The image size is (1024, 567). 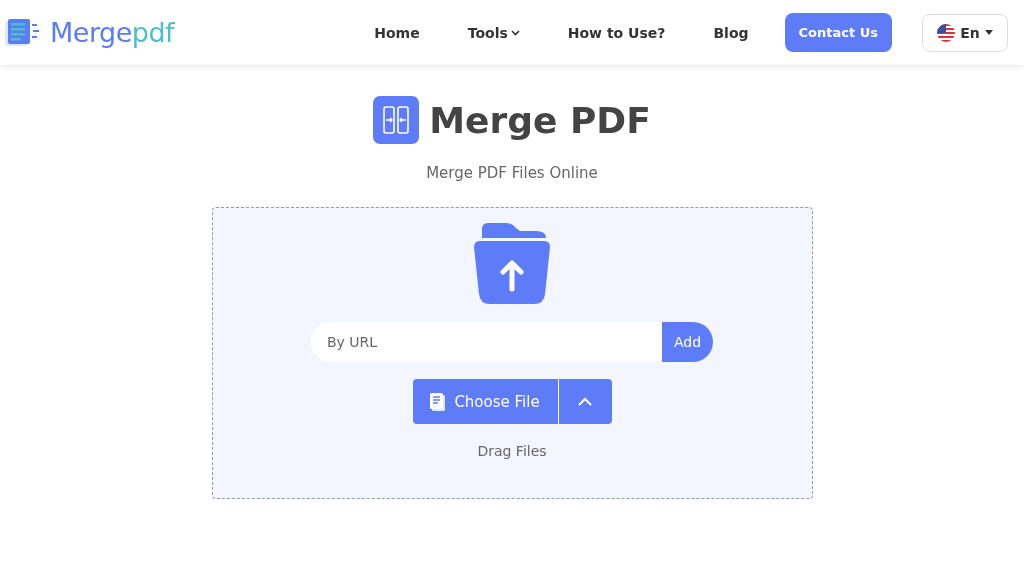 I want to click on chevron-down-icon, so click(x=515, y=32).